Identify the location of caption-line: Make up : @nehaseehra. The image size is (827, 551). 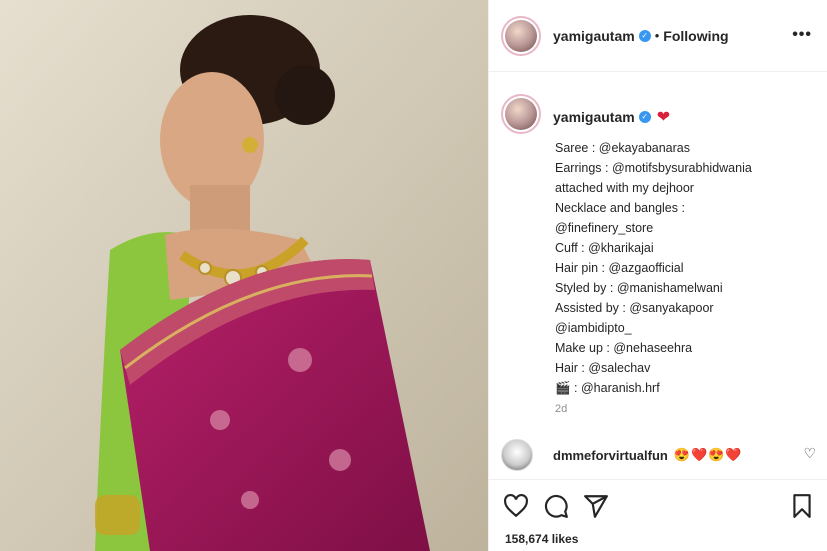
(624, 348).